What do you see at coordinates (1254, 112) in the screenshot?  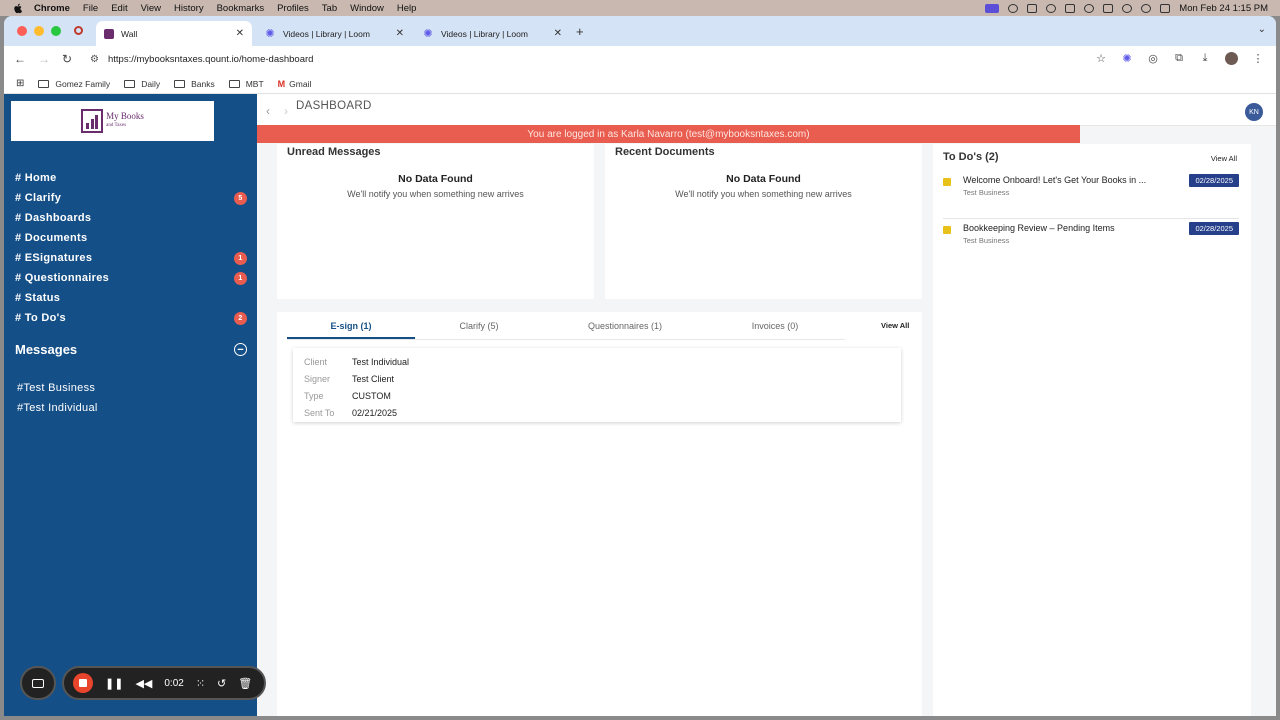 I see `user-avatar: KN` at bounding box center [1254, 112].